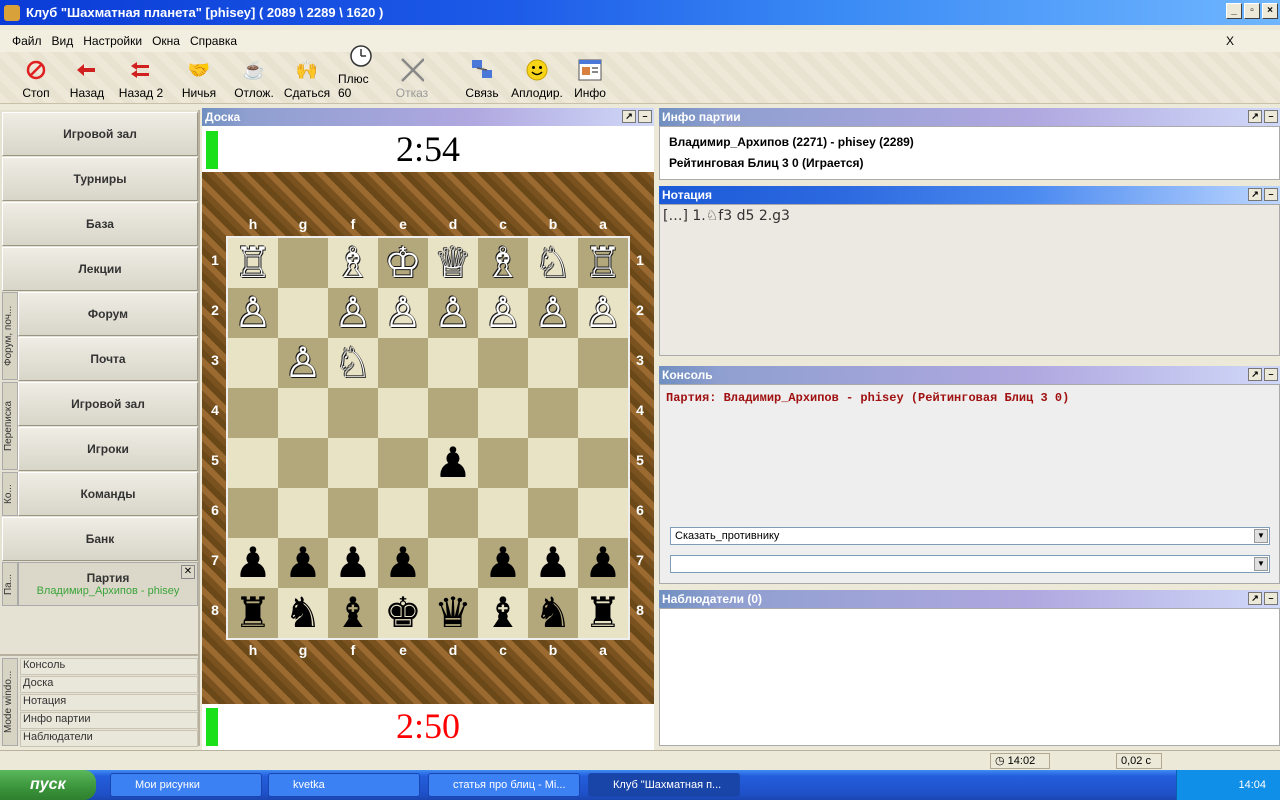  What do you see at coordinates (303, 613) in the screenshot?
I see `board-square-g8: ♞` at bounding box center [303, 613].